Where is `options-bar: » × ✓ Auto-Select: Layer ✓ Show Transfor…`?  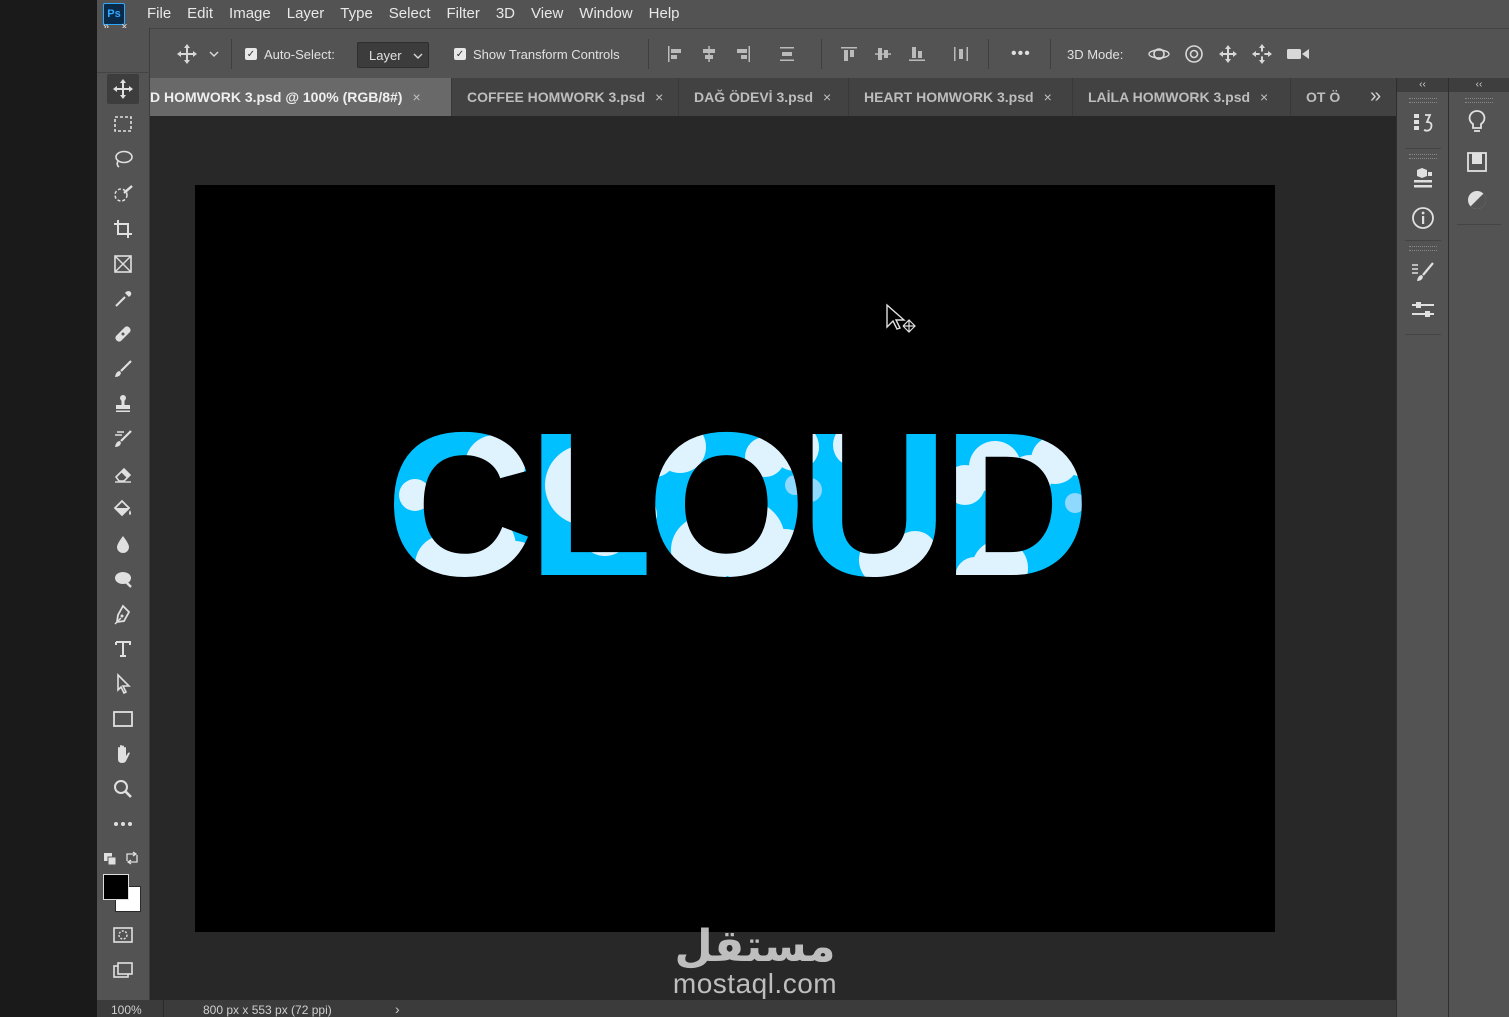
options-bar: » × ✓ Auto-Select: Layer ✓ Show Transfor… is located at coordinates (803, 50).